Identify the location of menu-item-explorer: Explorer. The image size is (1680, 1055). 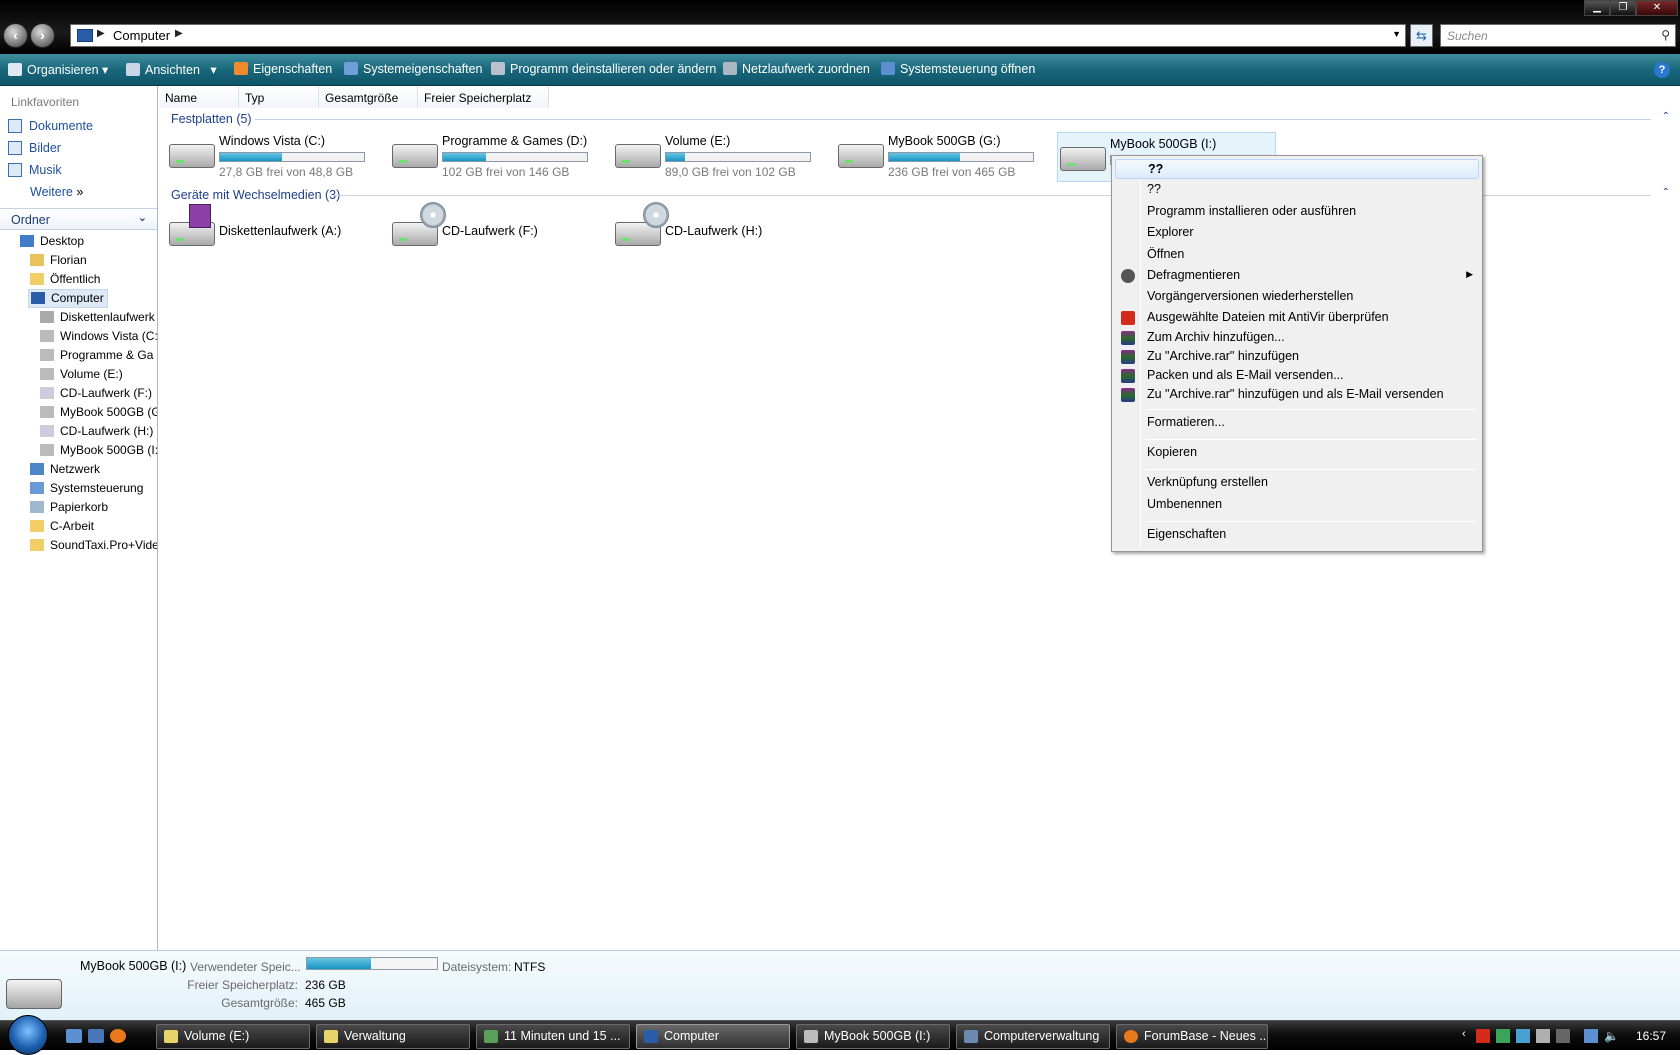
(1297, 233).